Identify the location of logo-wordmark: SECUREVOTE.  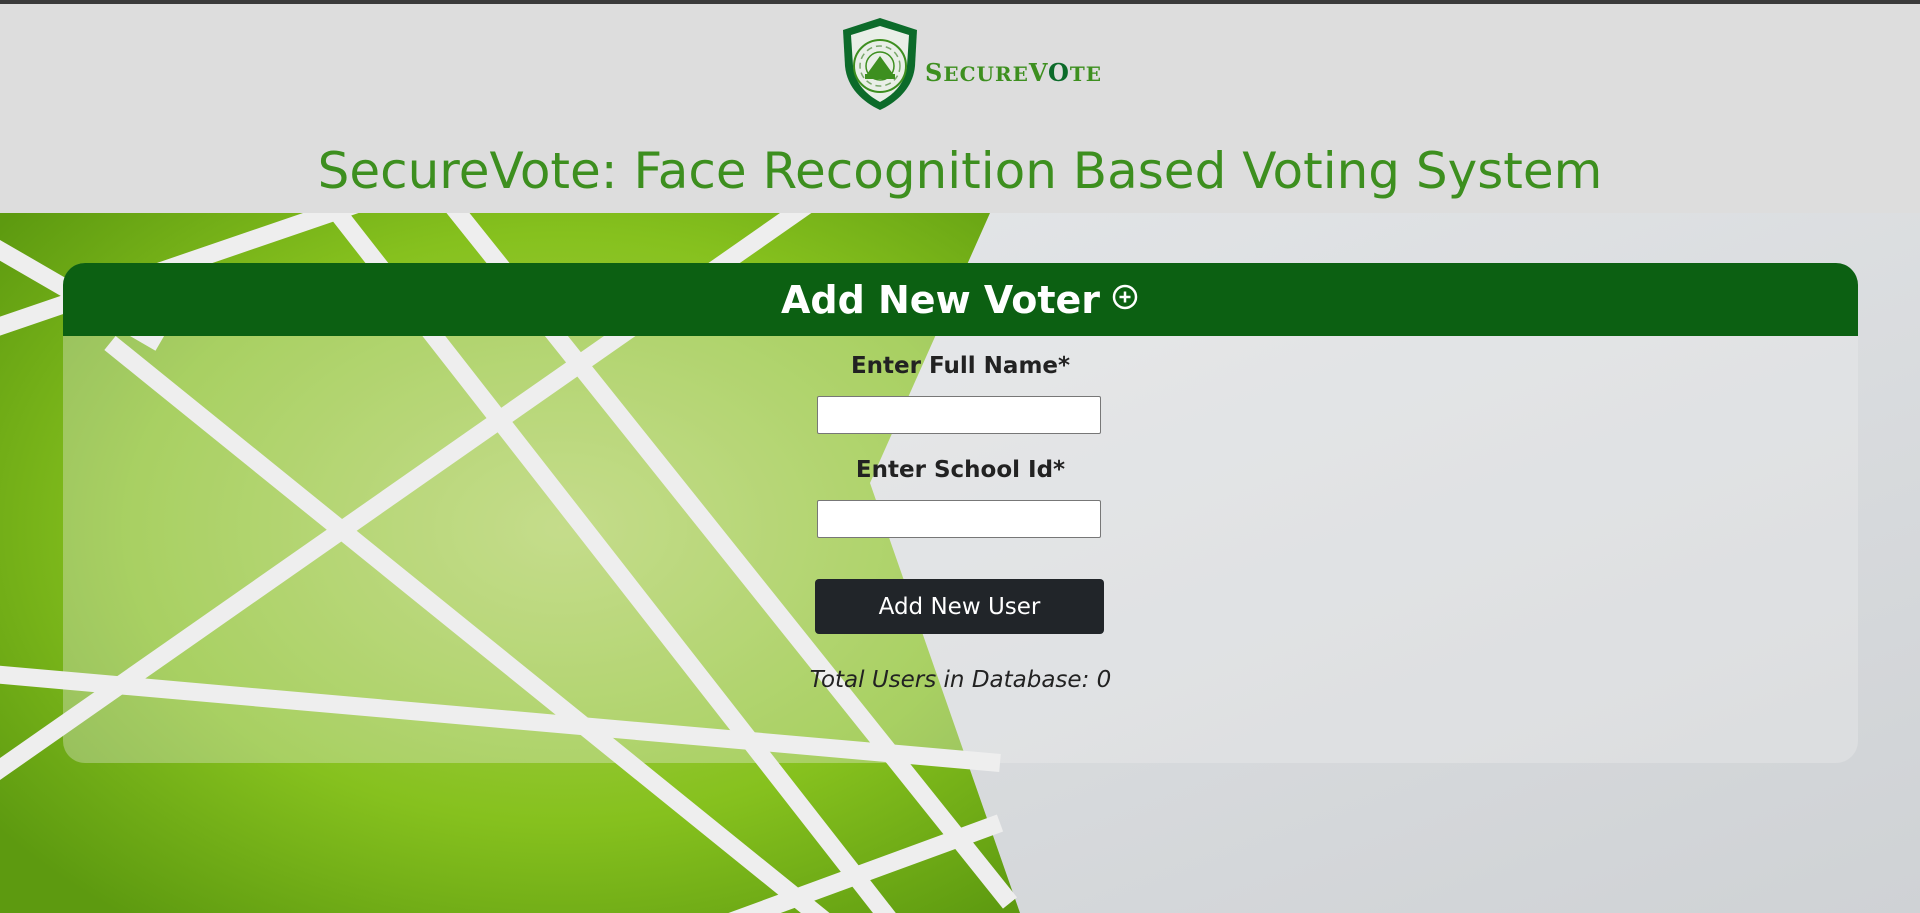
(1013, 72).